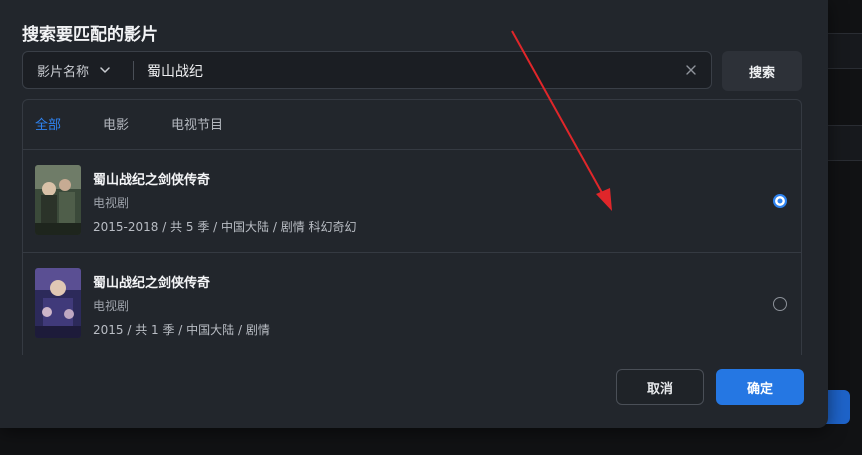 The height and width of the screenshot is (455, 862). I want to click on search-type-label: 影片名称, so click(63, 72).